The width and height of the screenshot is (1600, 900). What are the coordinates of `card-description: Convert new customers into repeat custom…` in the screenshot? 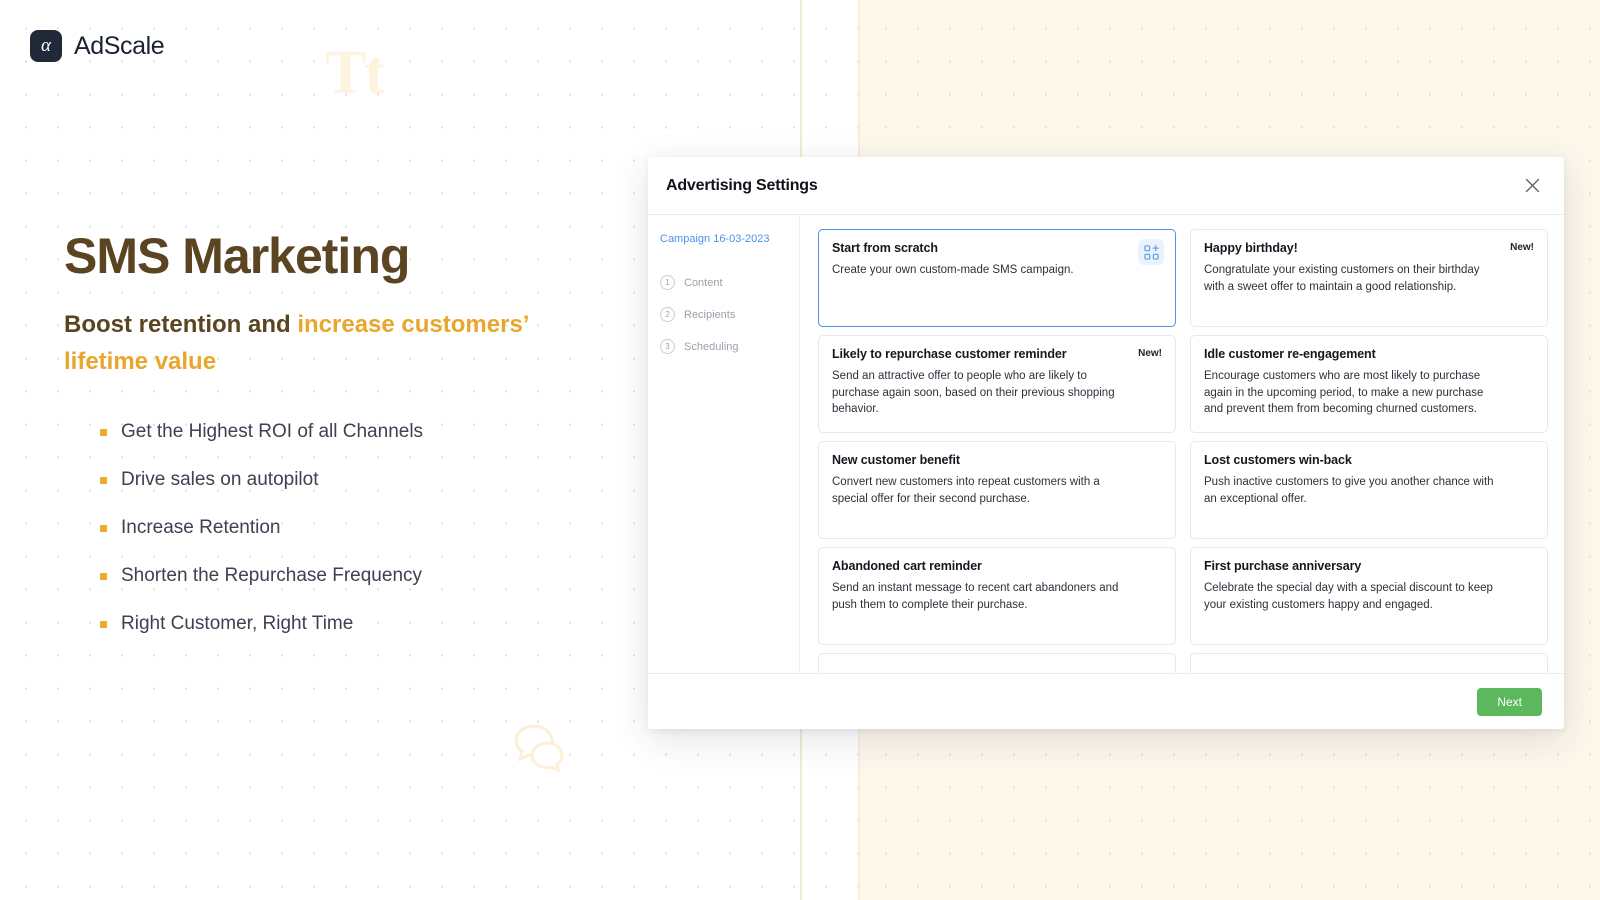 It's located at (966, 490).